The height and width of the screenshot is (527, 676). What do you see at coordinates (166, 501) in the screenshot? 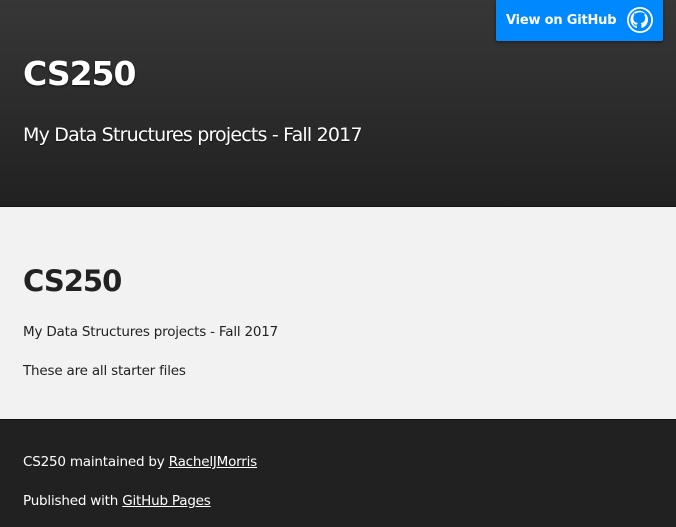
I see `github-pages-link: GitHub Pages` at bounding box center [166, 501].